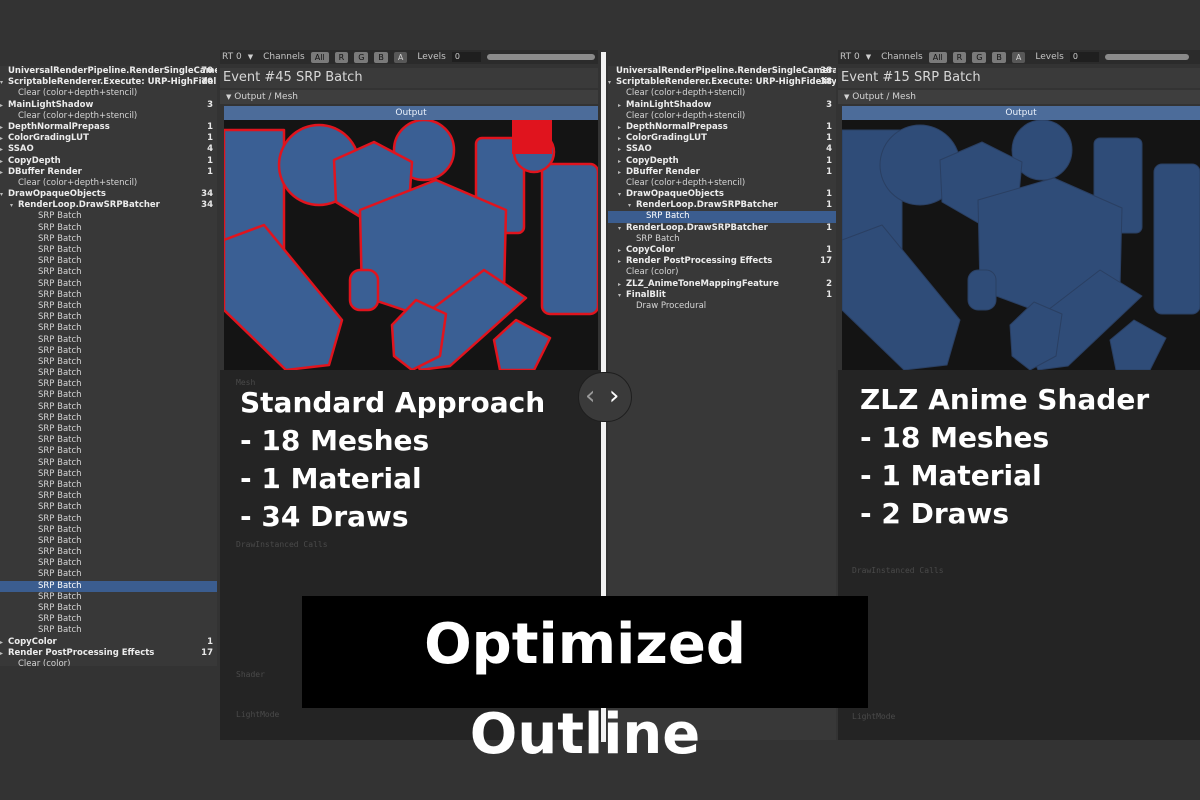 The width and height of the screenshot is (1200, 800). I want to click on right-output-tab: Output, so click(1021, 113).